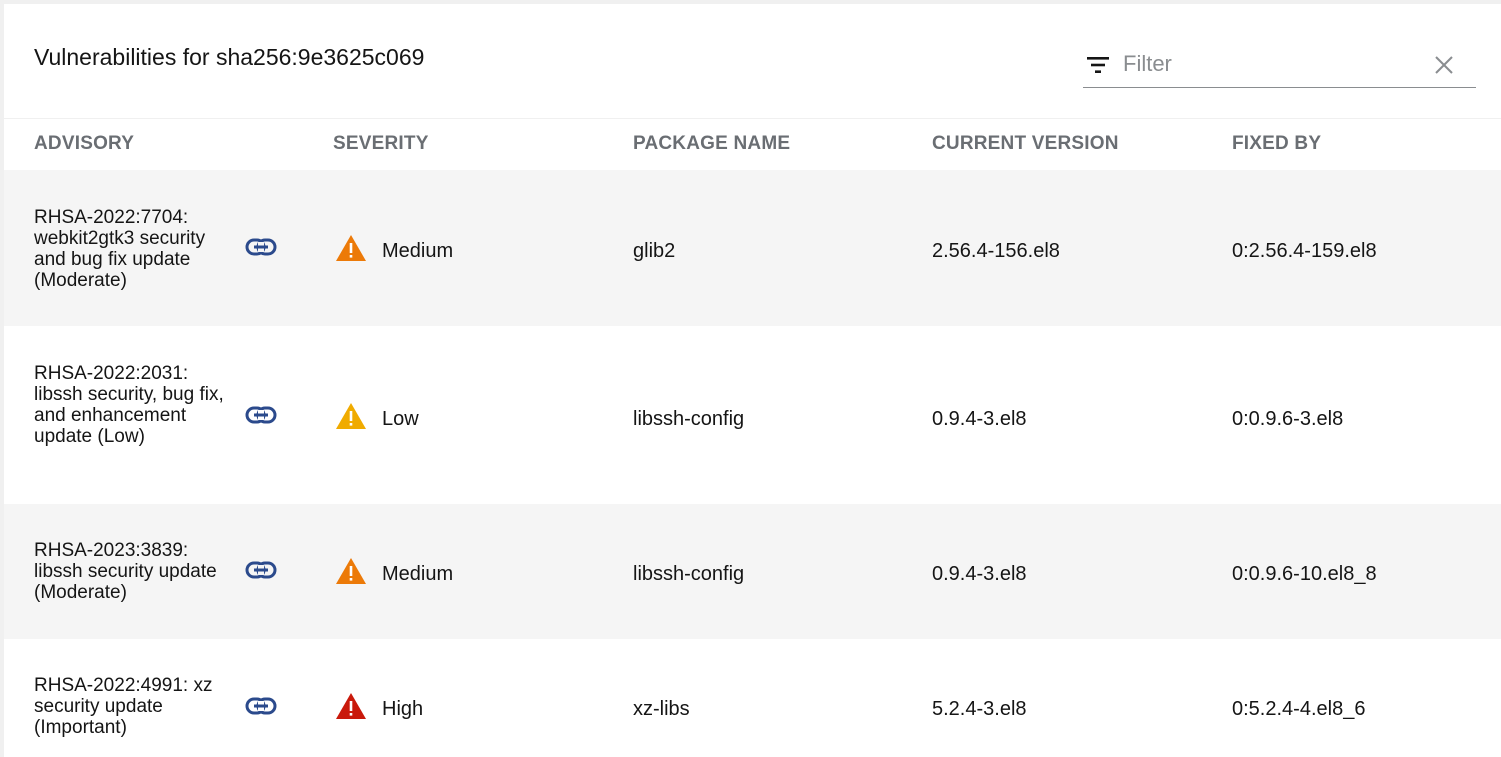 The width and height of the screenshot is (1501, 757). Describe the element at coordinates (654, 251) in the screenshot. I see `package-name: glib2` at that location.